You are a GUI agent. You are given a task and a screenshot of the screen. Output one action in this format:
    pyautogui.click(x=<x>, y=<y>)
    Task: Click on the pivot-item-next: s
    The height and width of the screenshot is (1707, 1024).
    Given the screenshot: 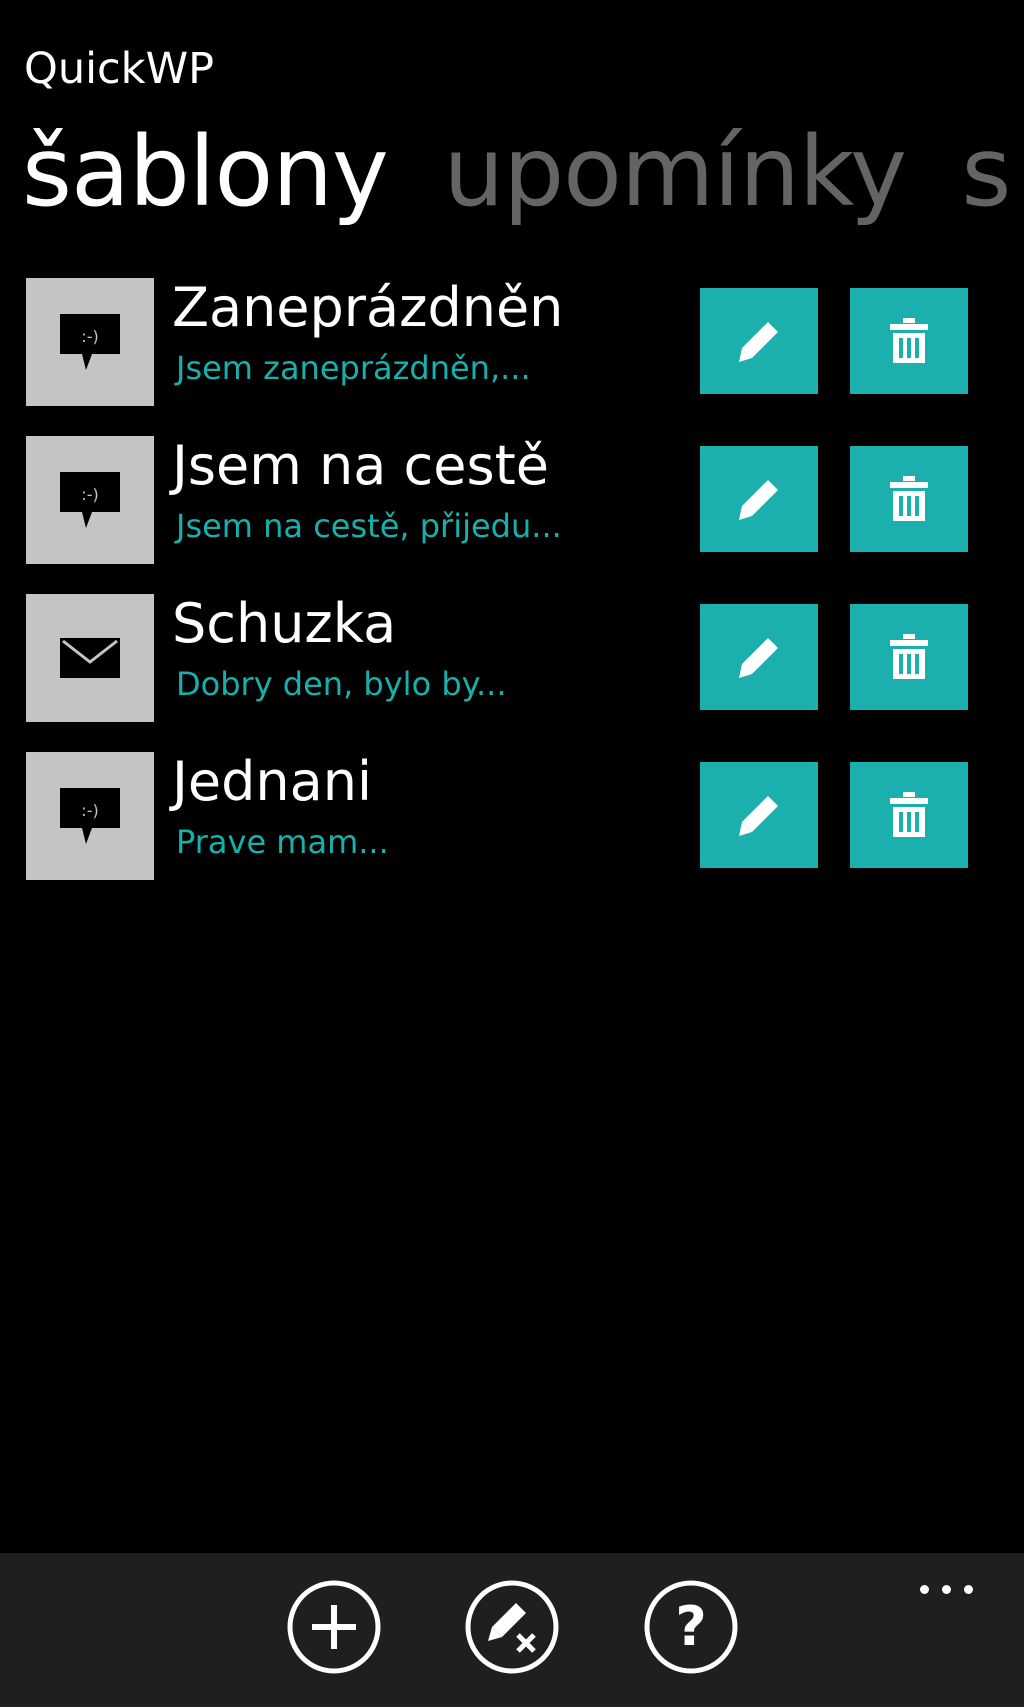 What is the action you would take?
    pyautogui.click(x=986, y=172)
    